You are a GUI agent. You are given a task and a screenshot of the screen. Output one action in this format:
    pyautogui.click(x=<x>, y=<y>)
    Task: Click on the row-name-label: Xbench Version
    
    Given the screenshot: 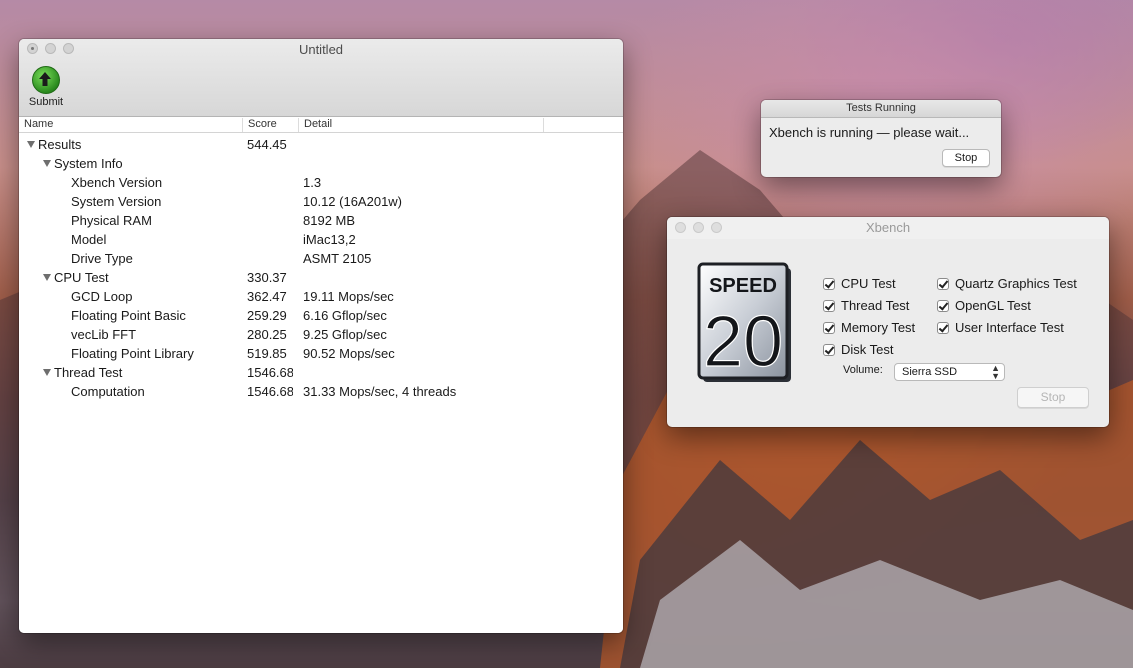 What is the action you would take?
    pyautogui.click(x=117, y=182)
    